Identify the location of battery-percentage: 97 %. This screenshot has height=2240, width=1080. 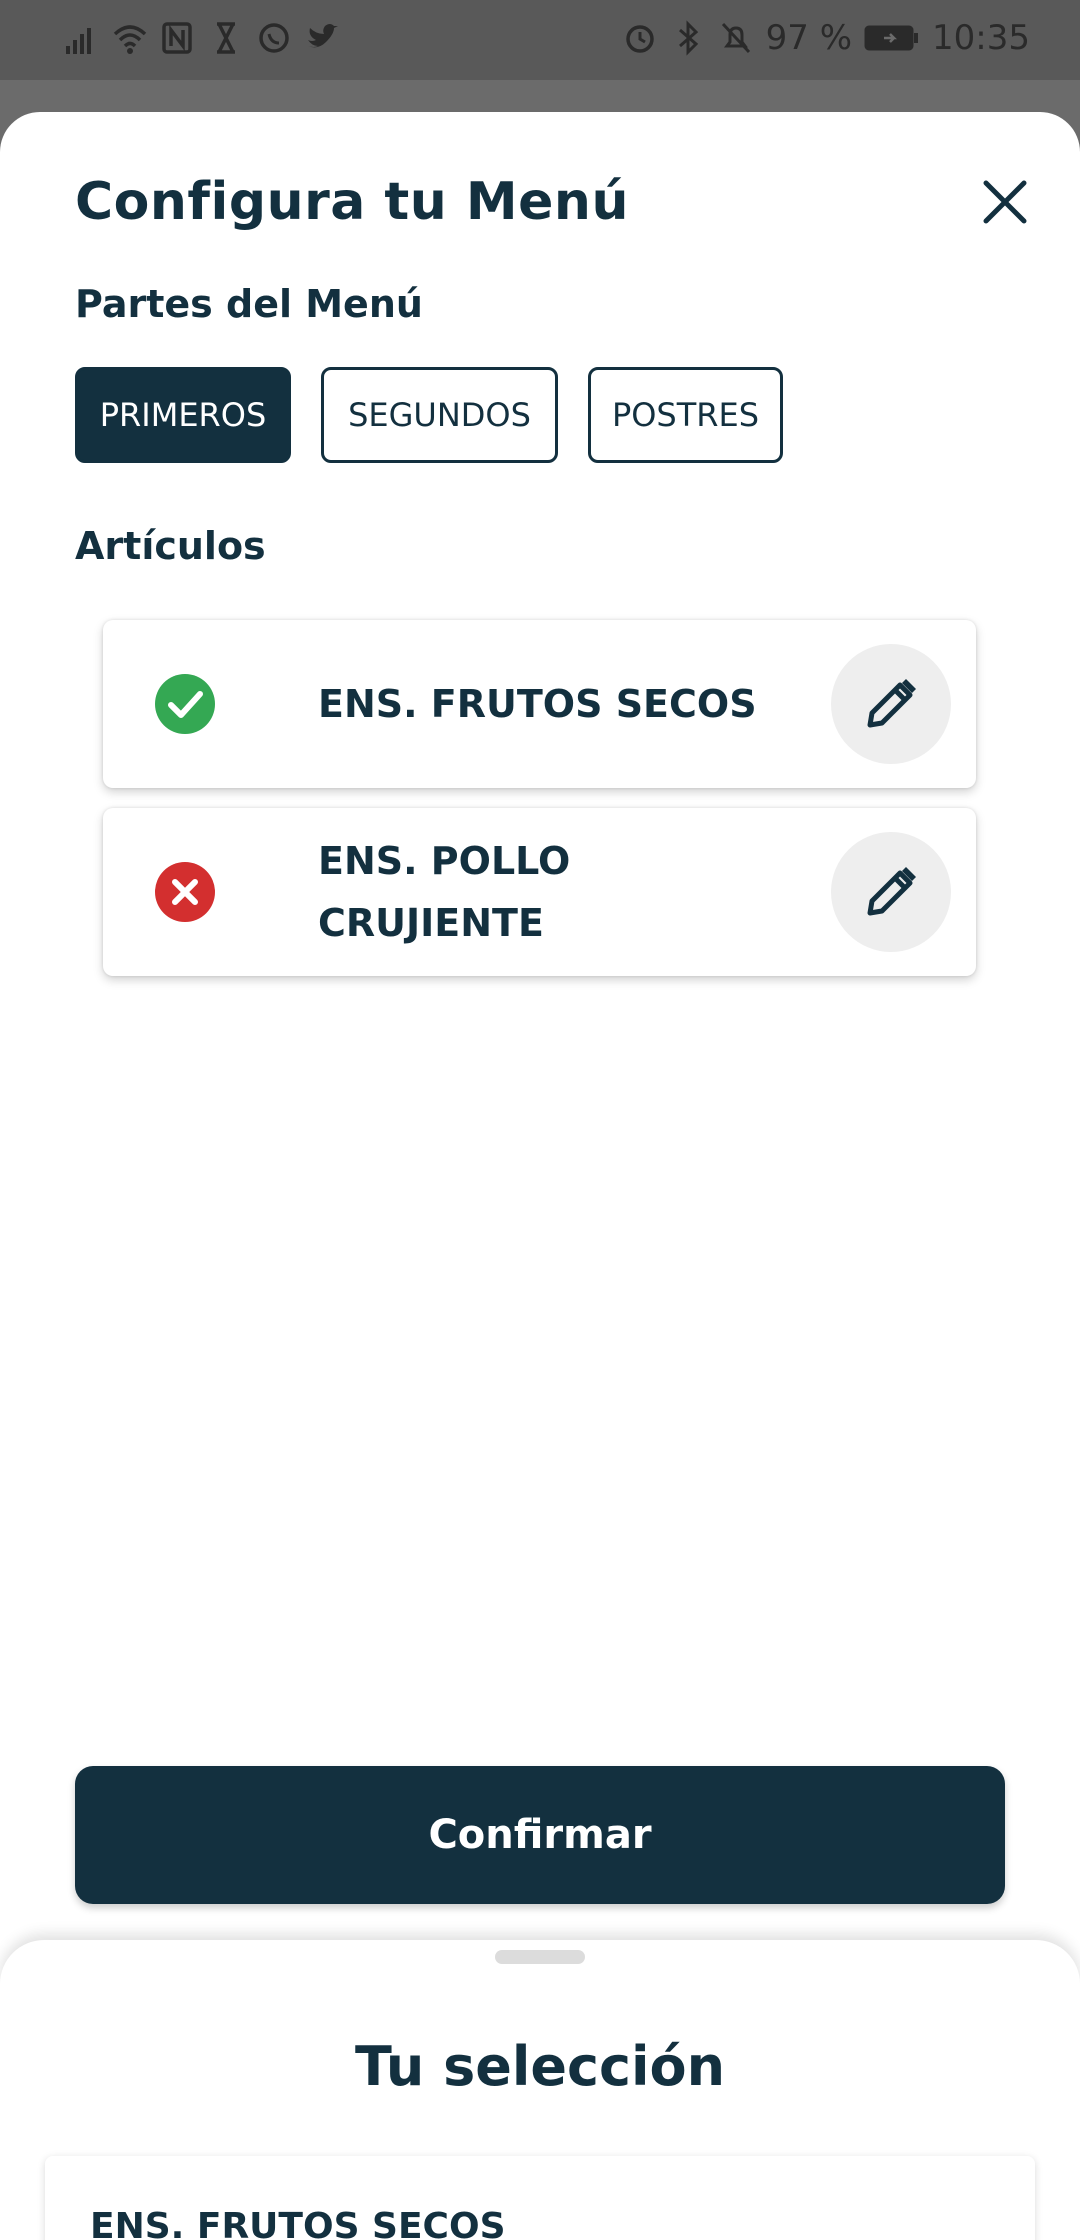
(809, 38).